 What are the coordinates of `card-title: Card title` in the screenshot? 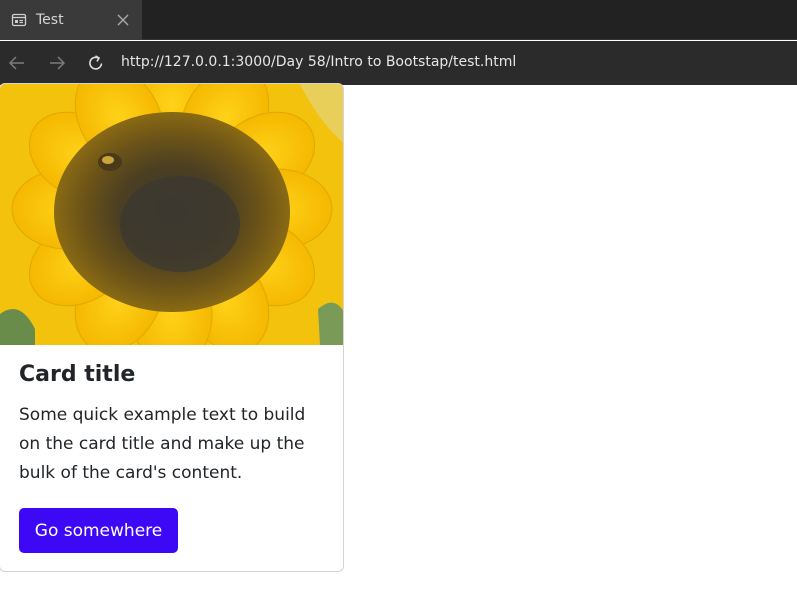 It's located at (77, 374).